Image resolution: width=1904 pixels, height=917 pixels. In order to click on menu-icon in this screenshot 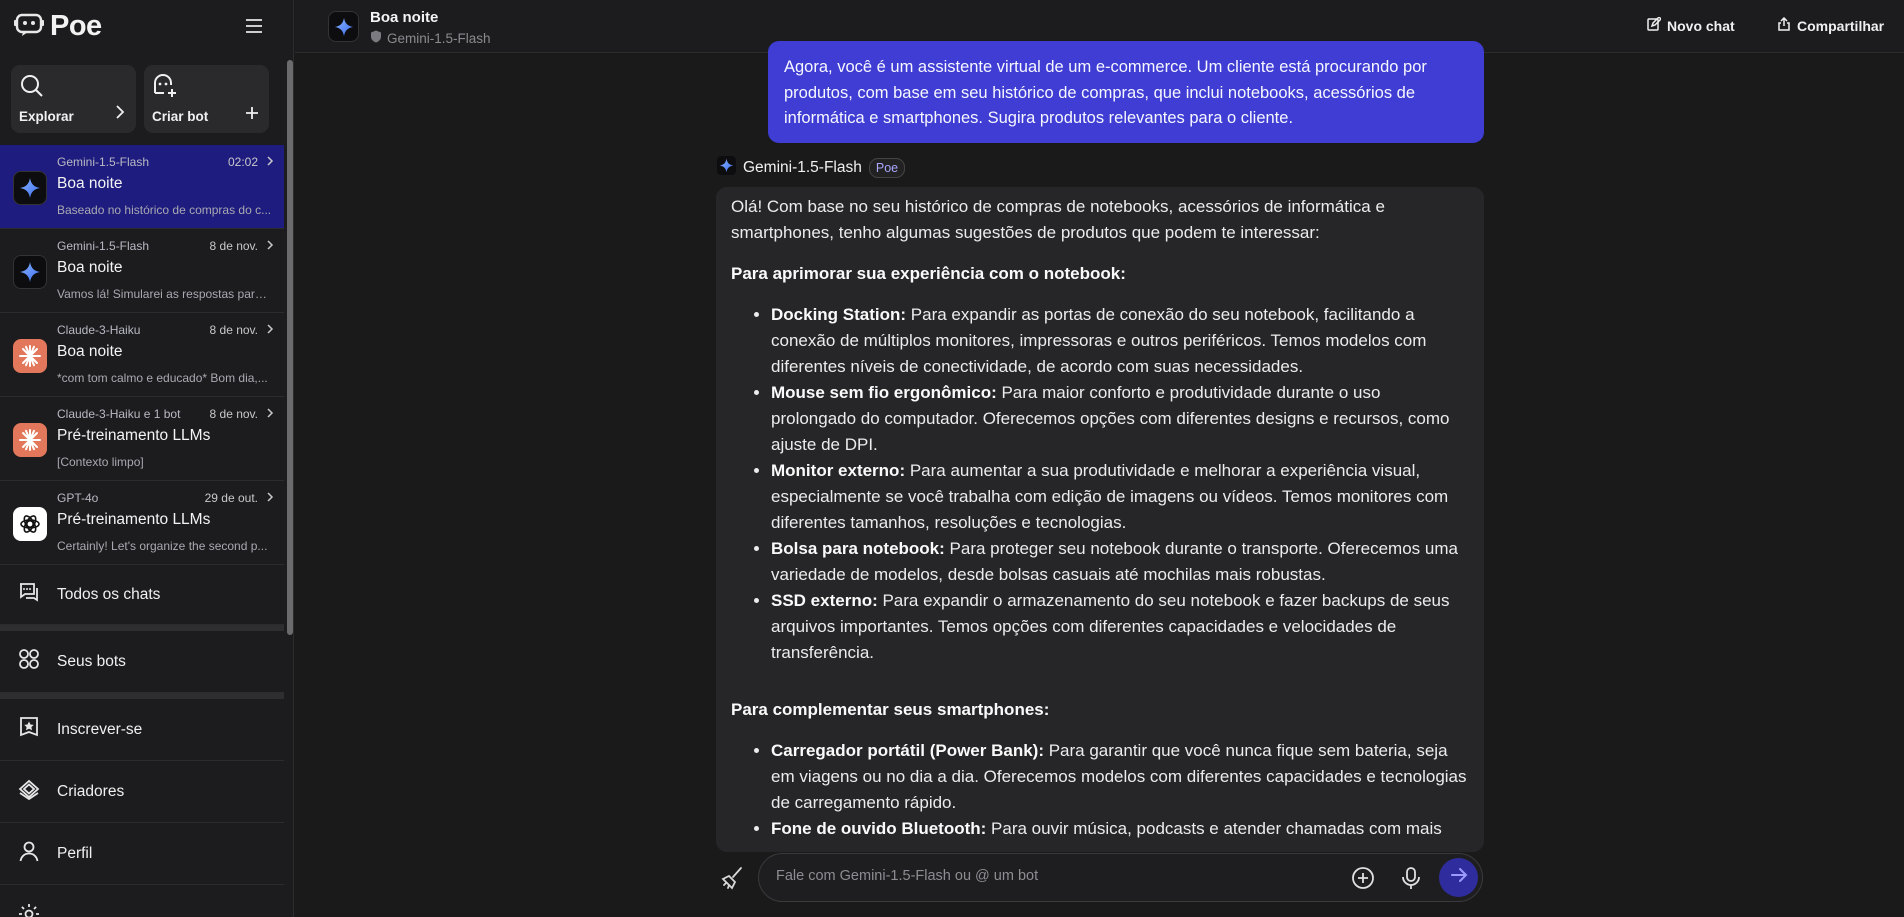, I will do `click(254, 26)`.